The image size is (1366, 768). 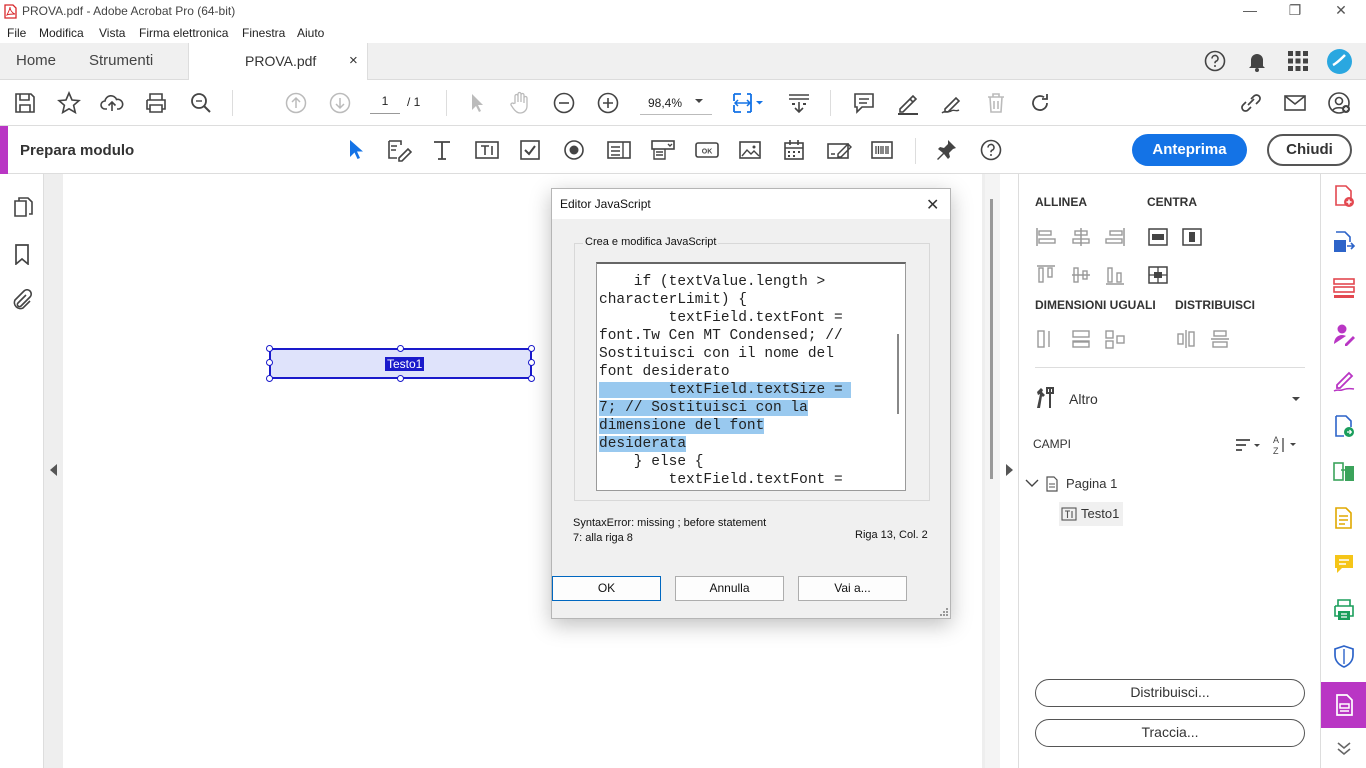 I want to click on comment-icon, so click(x=864, y=103).